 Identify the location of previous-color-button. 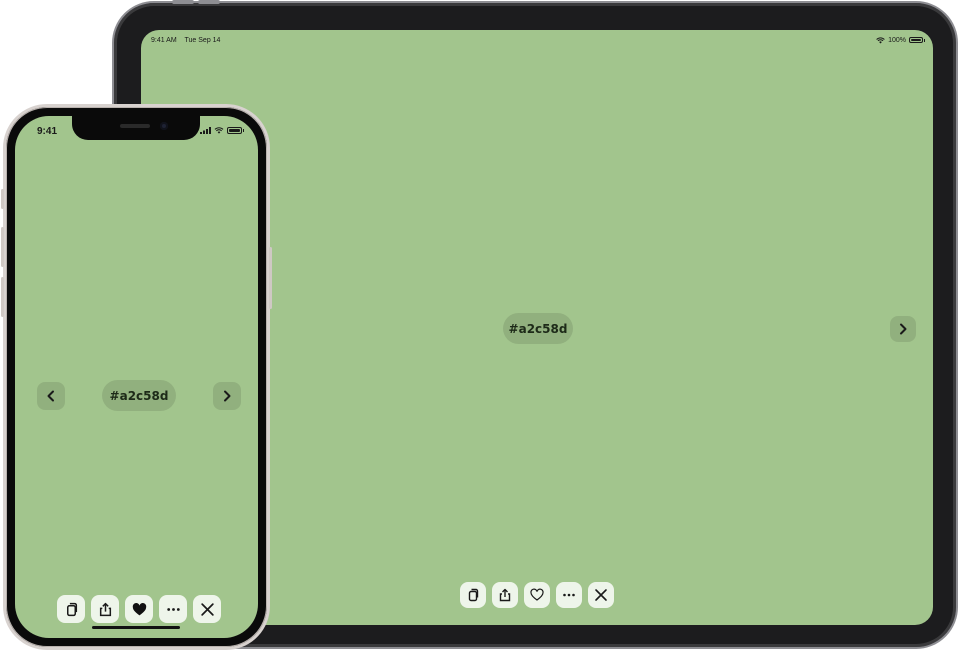
(51, 396).